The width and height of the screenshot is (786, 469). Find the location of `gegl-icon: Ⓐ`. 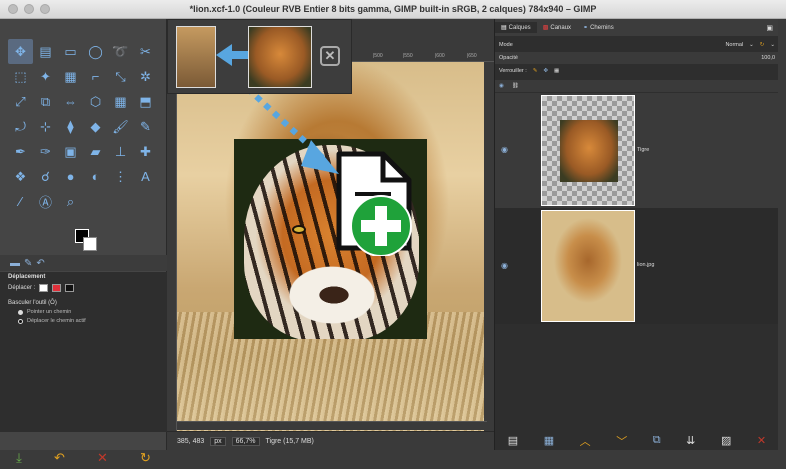

gegl-icon: Ⓐ is located at coordinates (45, 201).